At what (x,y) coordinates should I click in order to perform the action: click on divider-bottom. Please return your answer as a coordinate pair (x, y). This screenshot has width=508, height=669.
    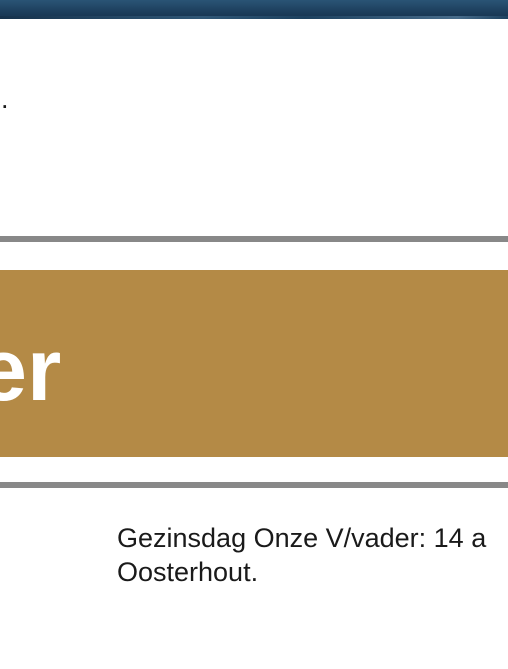
    Looking at the image, I should click on (254, 485).